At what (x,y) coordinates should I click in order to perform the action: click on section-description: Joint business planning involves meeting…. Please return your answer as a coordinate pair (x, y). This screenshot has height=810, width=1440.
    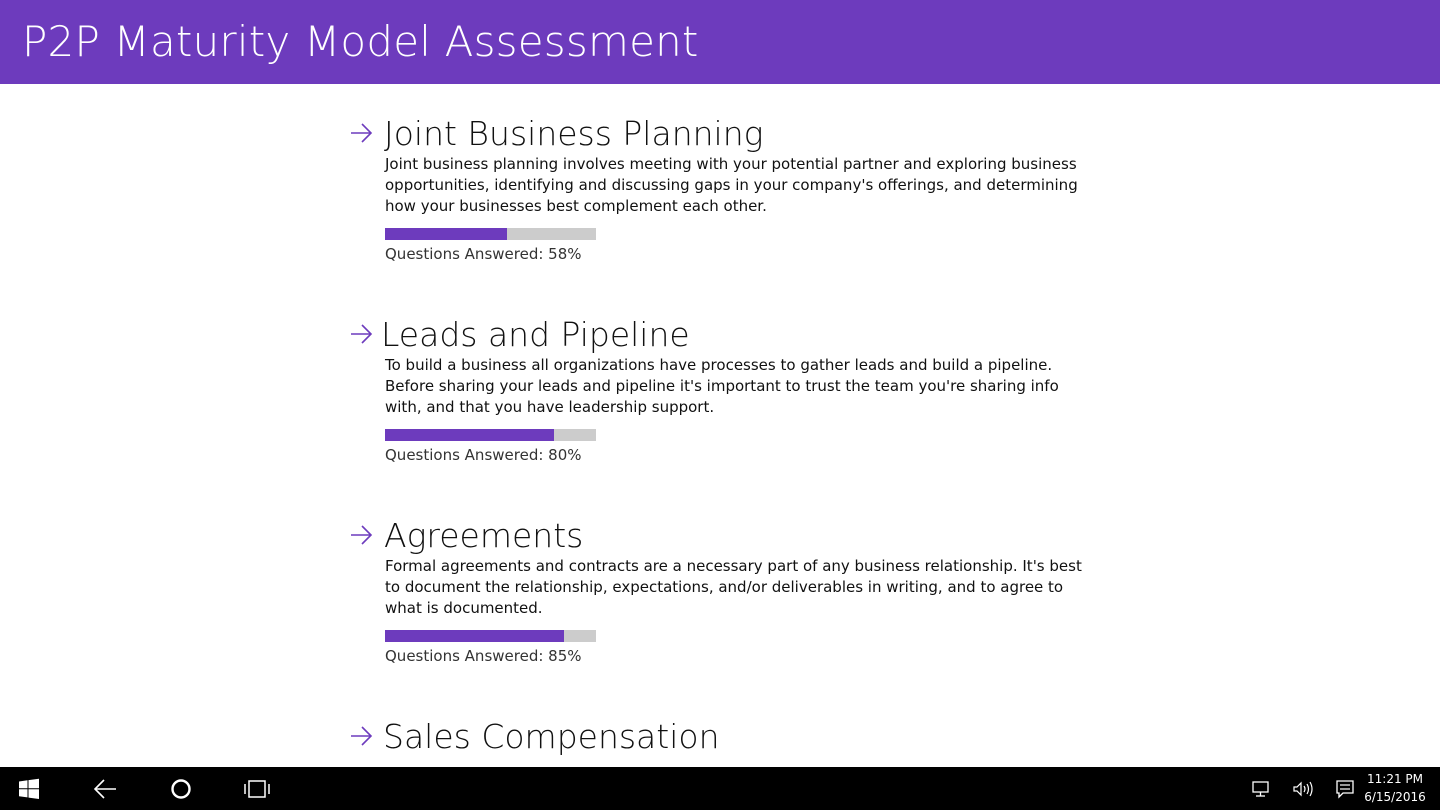
    Looking at the image, I should click on (731, 185).